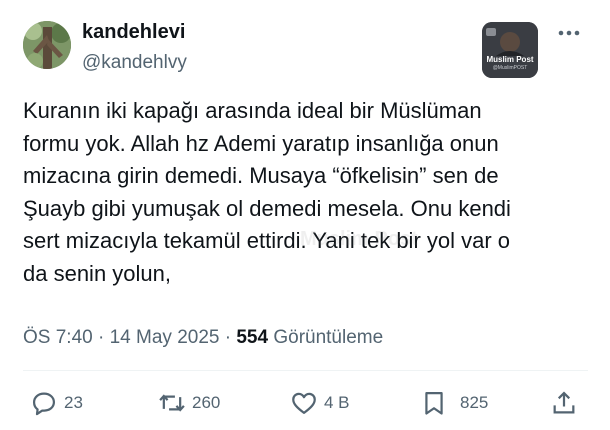  Describe the element at coordinates (474, 402) in the screenshot. I see `bookmark-count: 825` at that location.